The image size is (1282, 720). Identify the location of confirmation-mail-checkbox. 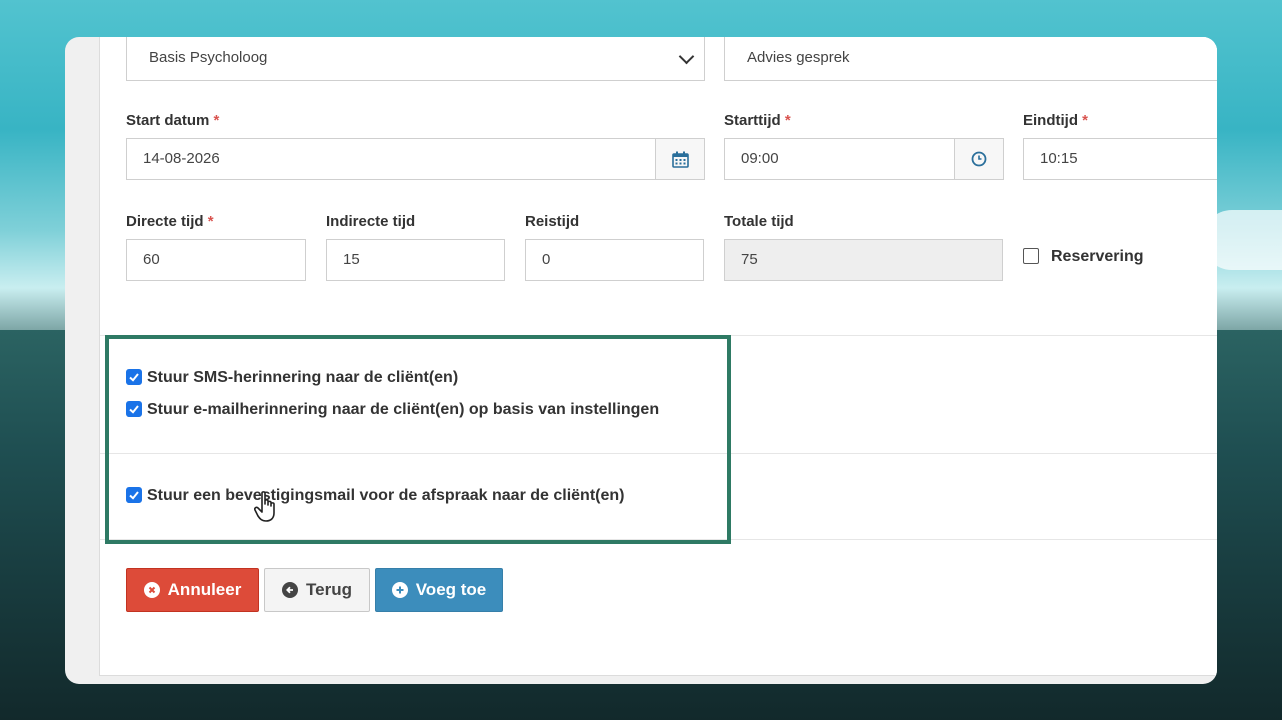
(134, 495).